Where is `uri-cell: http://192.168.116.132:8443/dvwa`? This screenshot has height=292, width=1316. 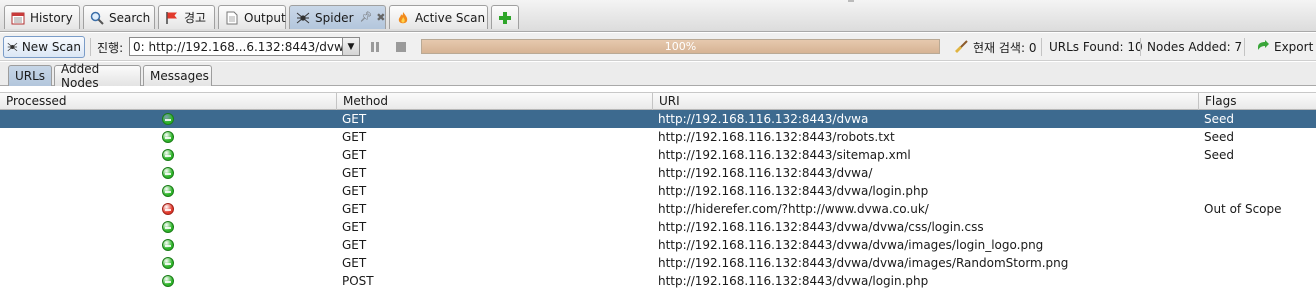
uri-cell: http://192.168.116.132:8443/dvwa is located at coordinates (763, 119).